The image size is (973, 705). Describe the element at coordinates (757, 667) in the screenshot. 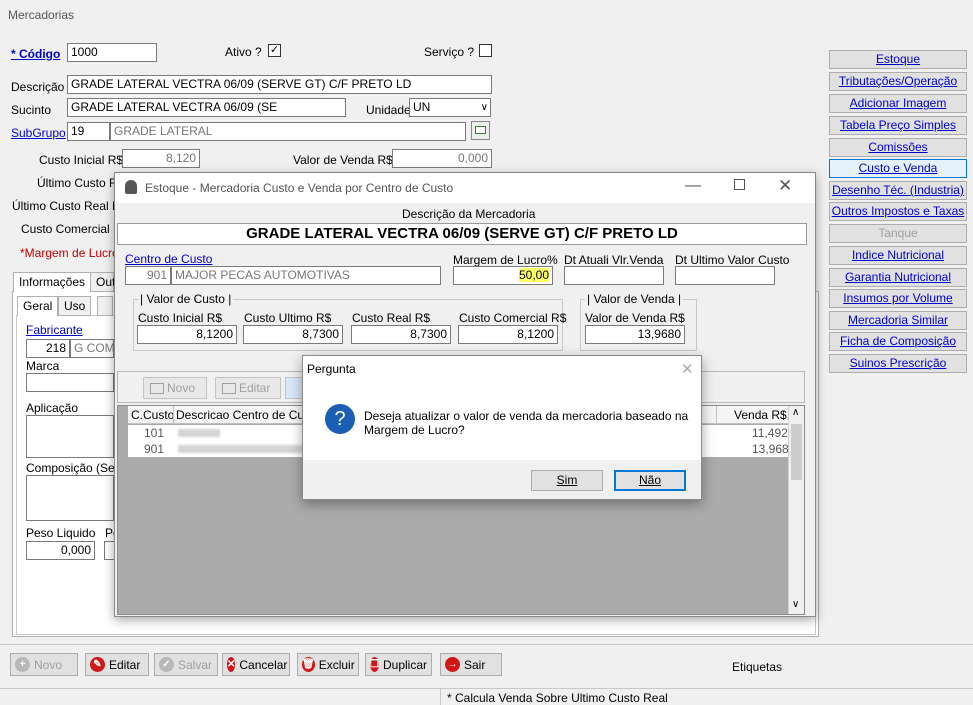

I see `etiquetas-label: Etiquetas` at that location.